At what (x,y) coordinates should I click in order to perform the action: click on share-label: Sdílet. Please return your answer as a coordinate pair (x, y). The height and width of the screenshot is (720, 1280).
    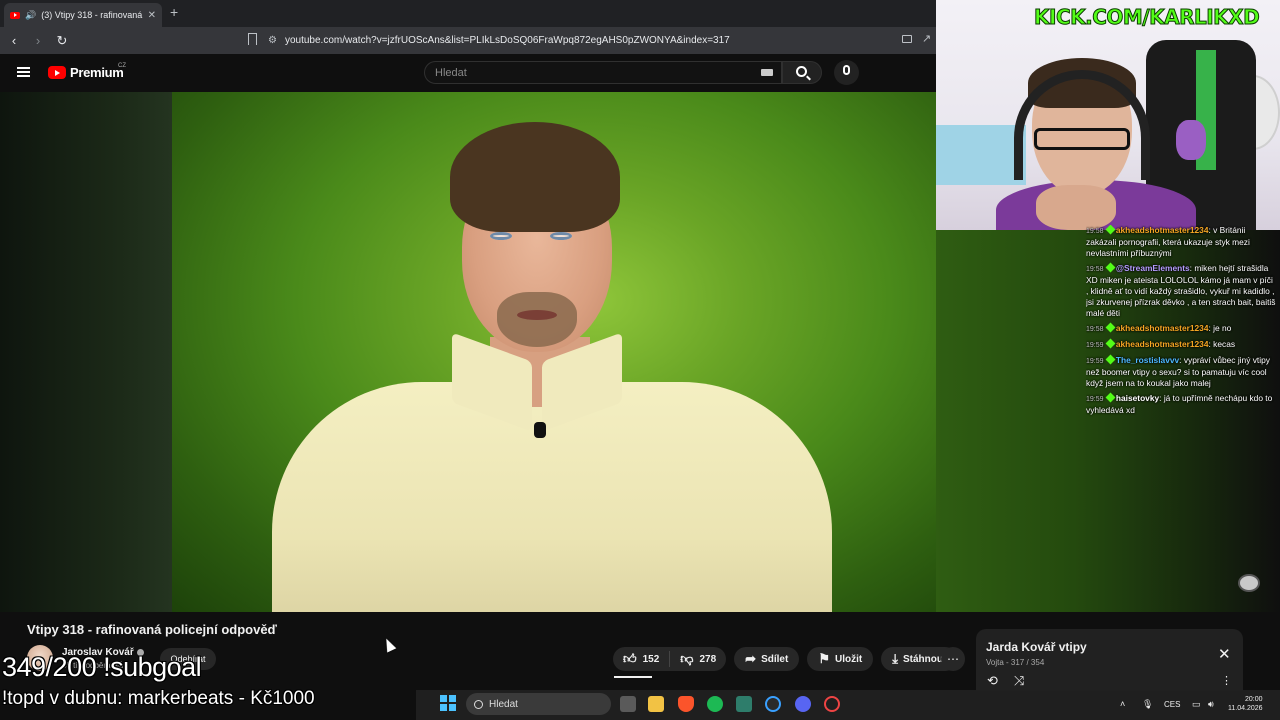
    Looking at the image, I should click on (775, 659).